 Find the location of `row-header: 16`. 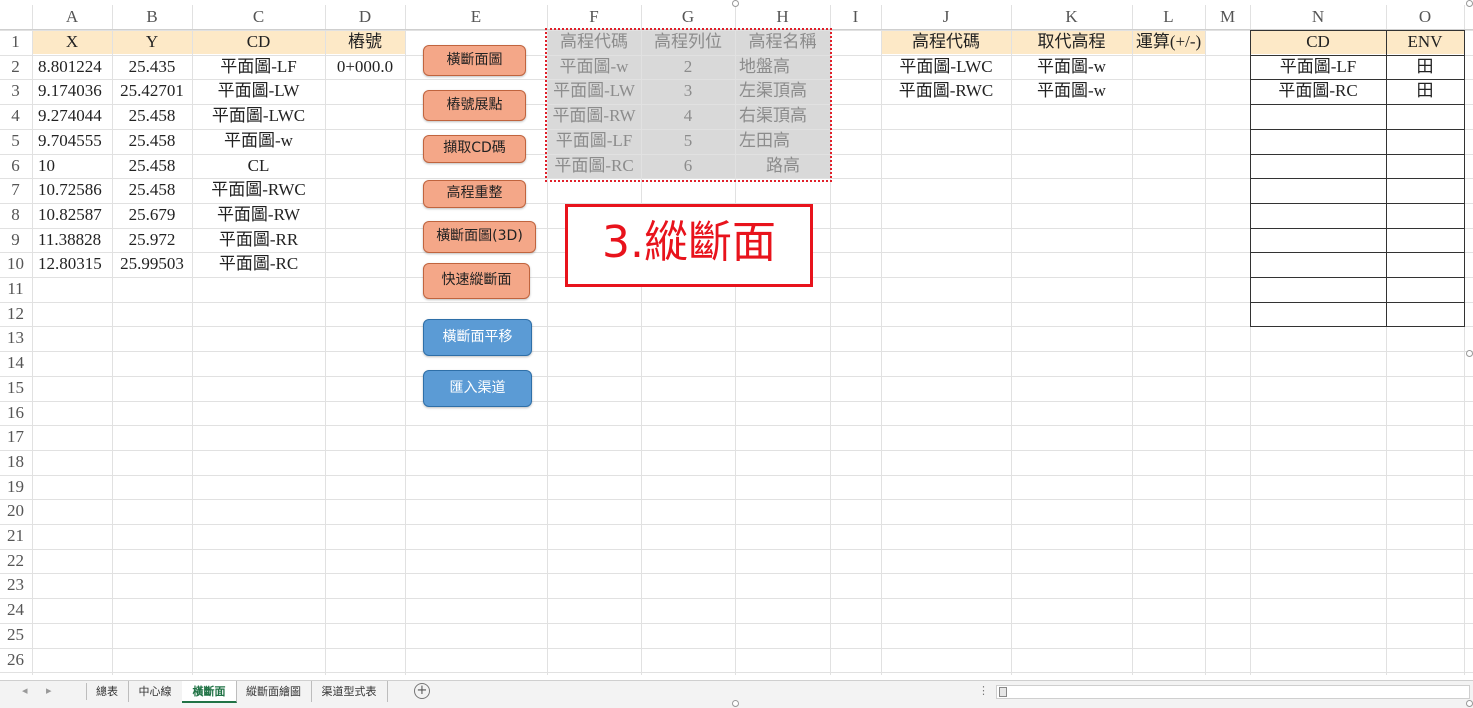

row-header: 16 is located at coordinates (15, 413).